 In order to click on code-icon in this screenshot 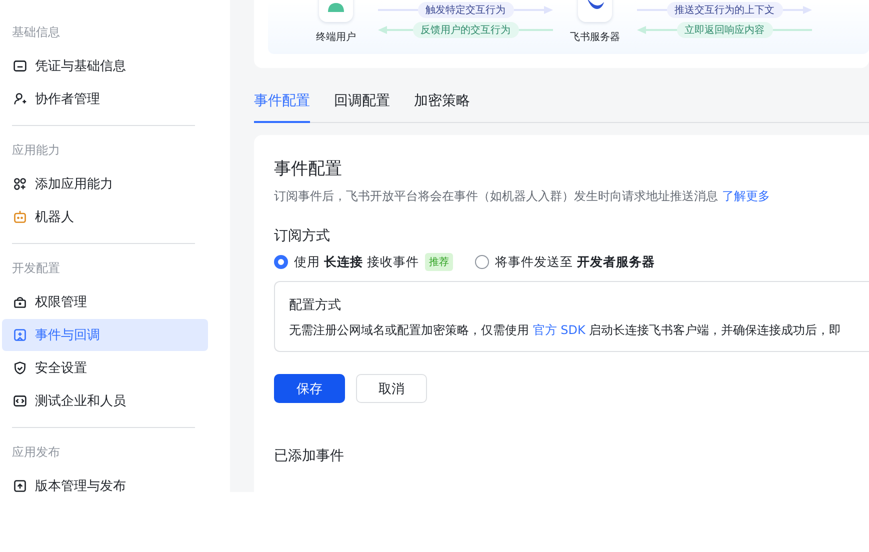, I will do `click(20, 401)`.